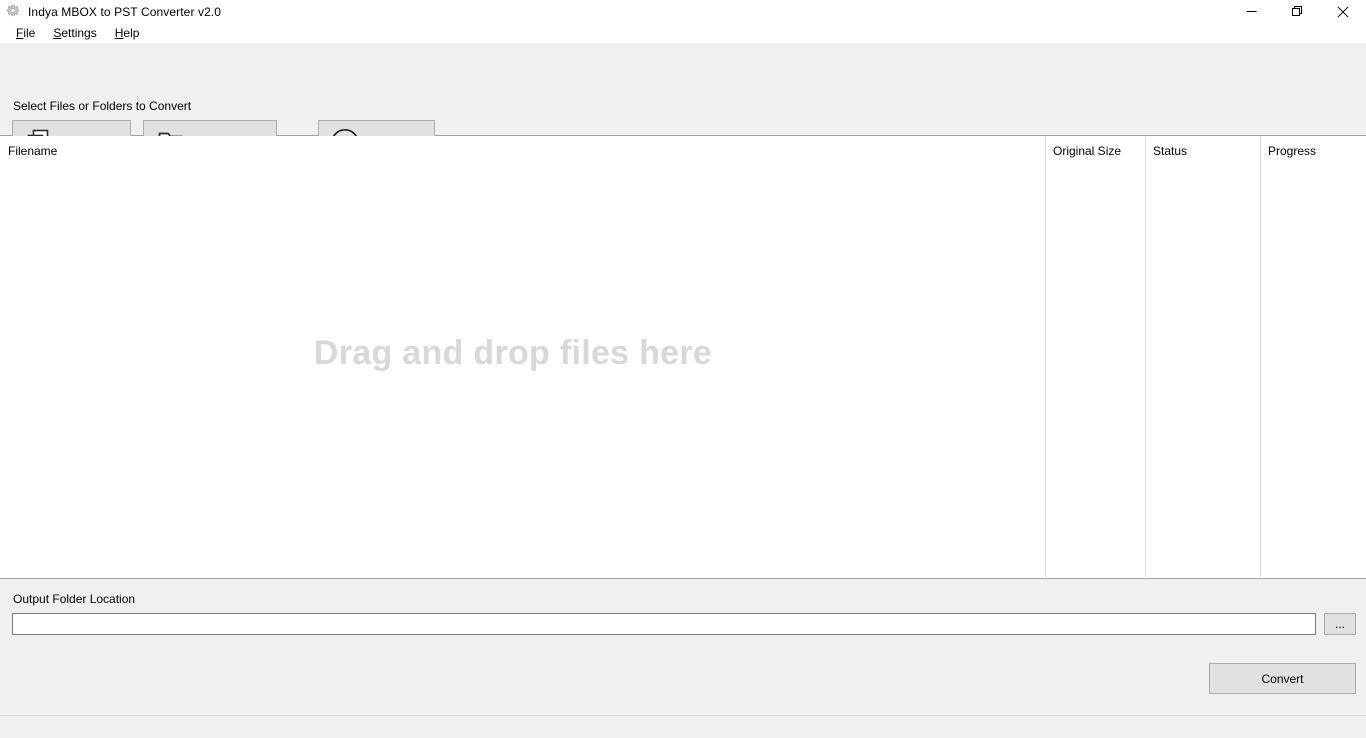  Describe the element at coordinates (1282, 678) in the screenshot. I see `convert-button: Convert` at that location.